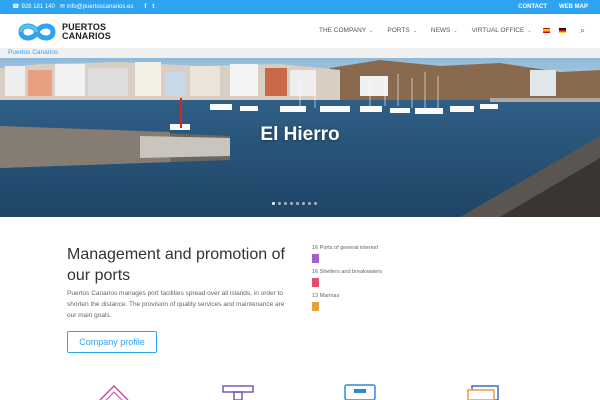 This screenshot has height=400, width=600. I want to click on nav-item-ports: PORTS ⌄, so click(401, 30).